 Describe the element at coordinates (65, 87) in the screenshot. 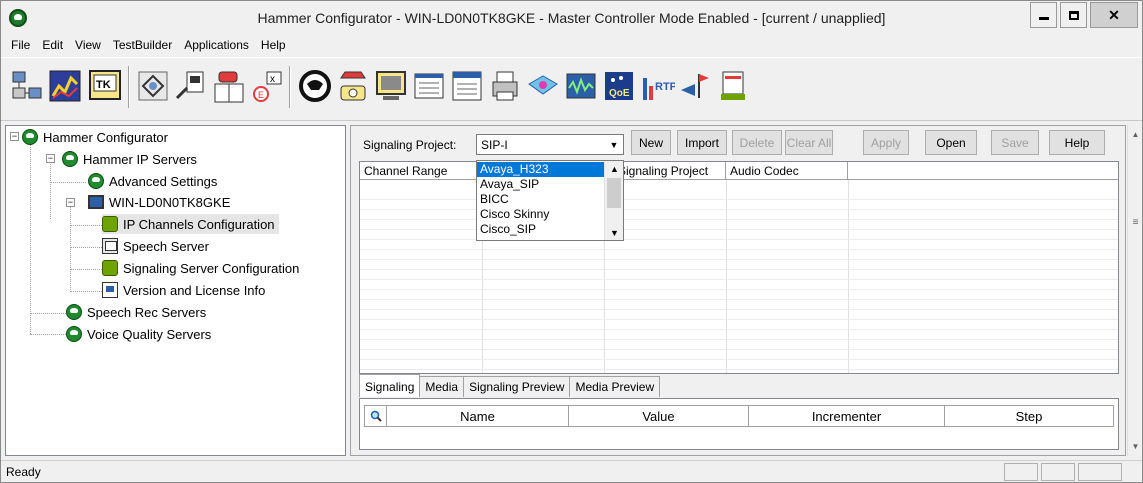

I see `chart-icon` at that location.